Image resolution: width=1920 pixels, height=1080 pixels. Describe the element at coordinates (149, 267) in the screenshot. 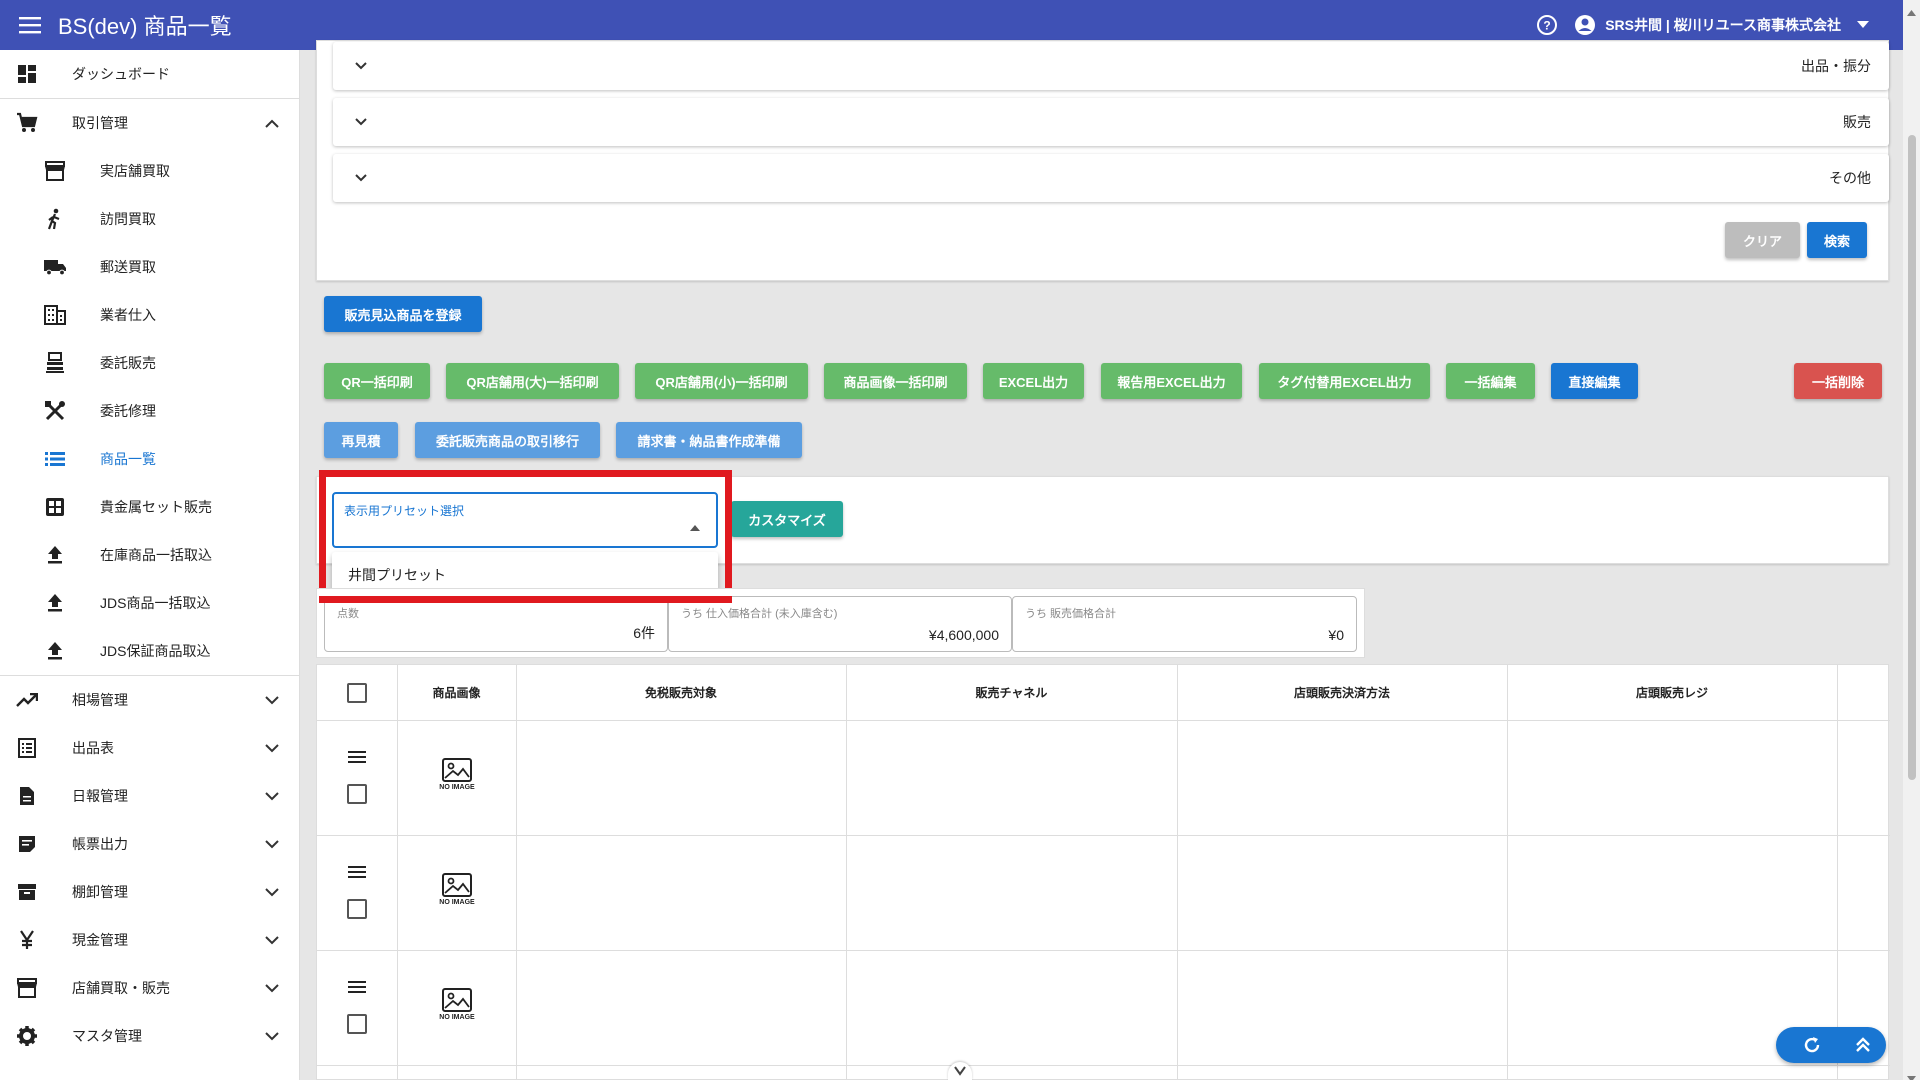

I see `nav-mail-purchase: 郵送買取` at that location.